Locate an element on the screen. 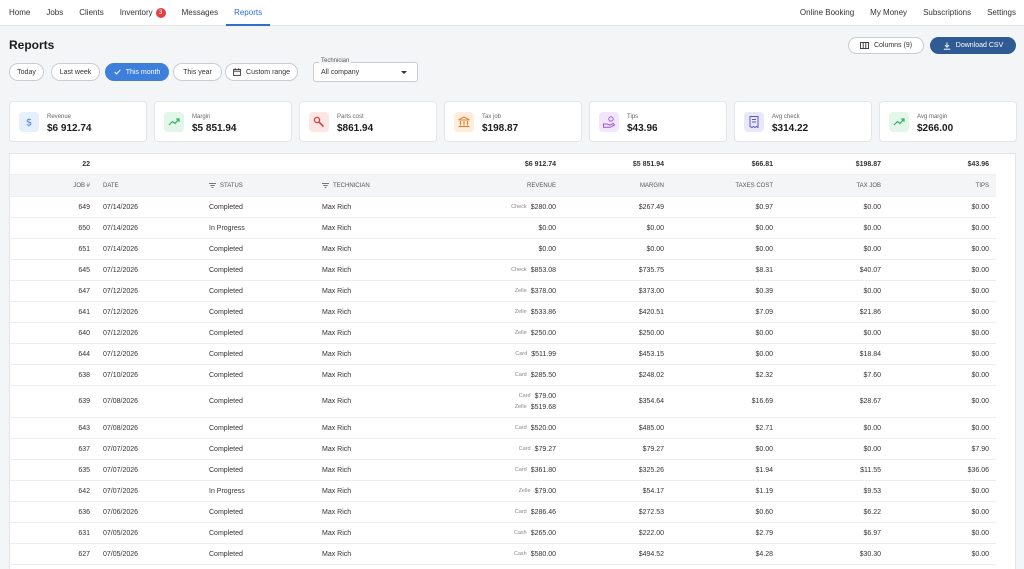 Image resolution: width=1024 pixels, height=569 pixels. job-tax-job: $21.86 is located at coordinates (870, 312).